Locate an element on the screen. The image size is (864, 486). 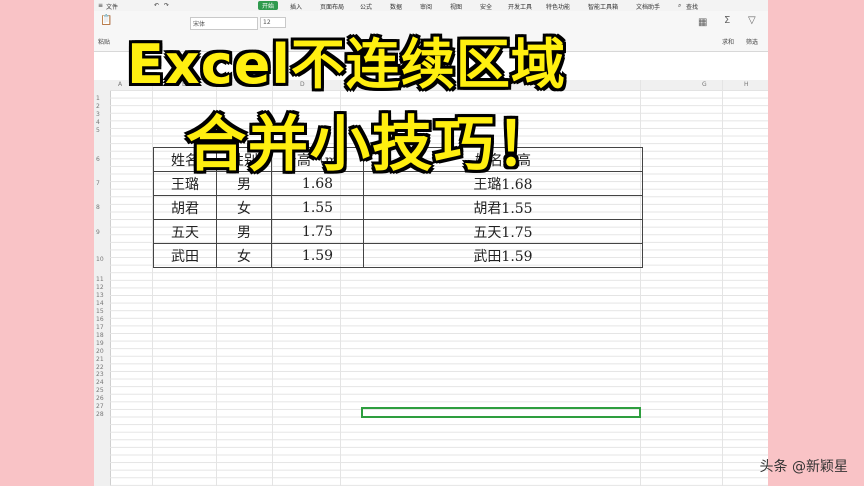
table-cell: 男 is located at coordinates (244, 231).